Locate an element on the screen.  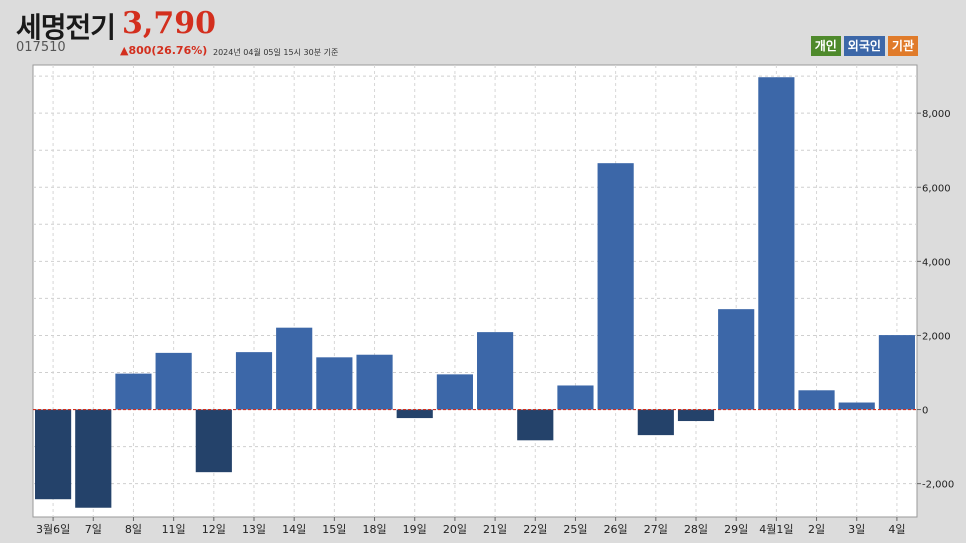
x-tick-label: 7일 is located at coordinates (93, 529).